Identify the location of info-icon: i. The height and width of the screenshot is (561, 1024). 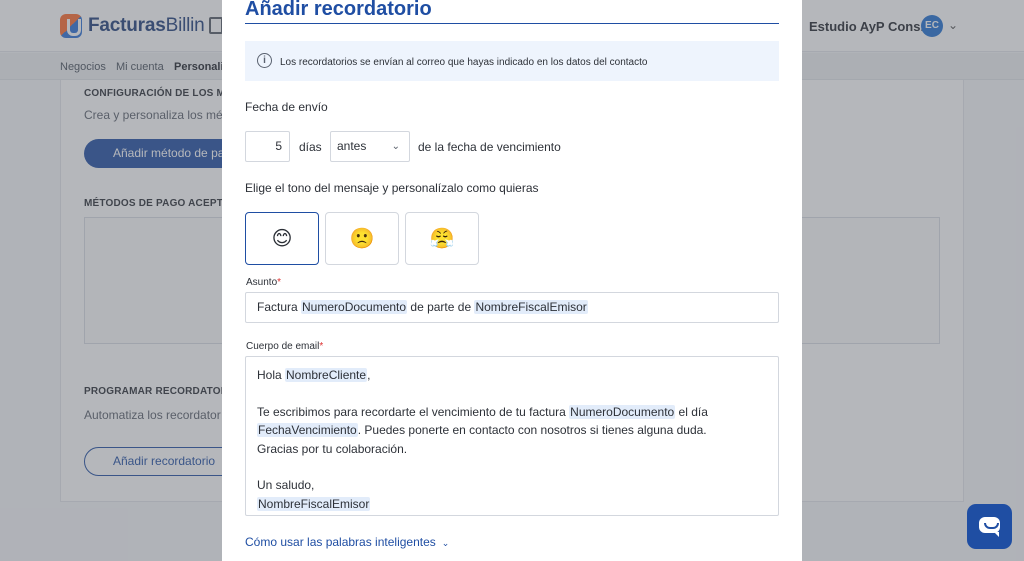
(264, 60).